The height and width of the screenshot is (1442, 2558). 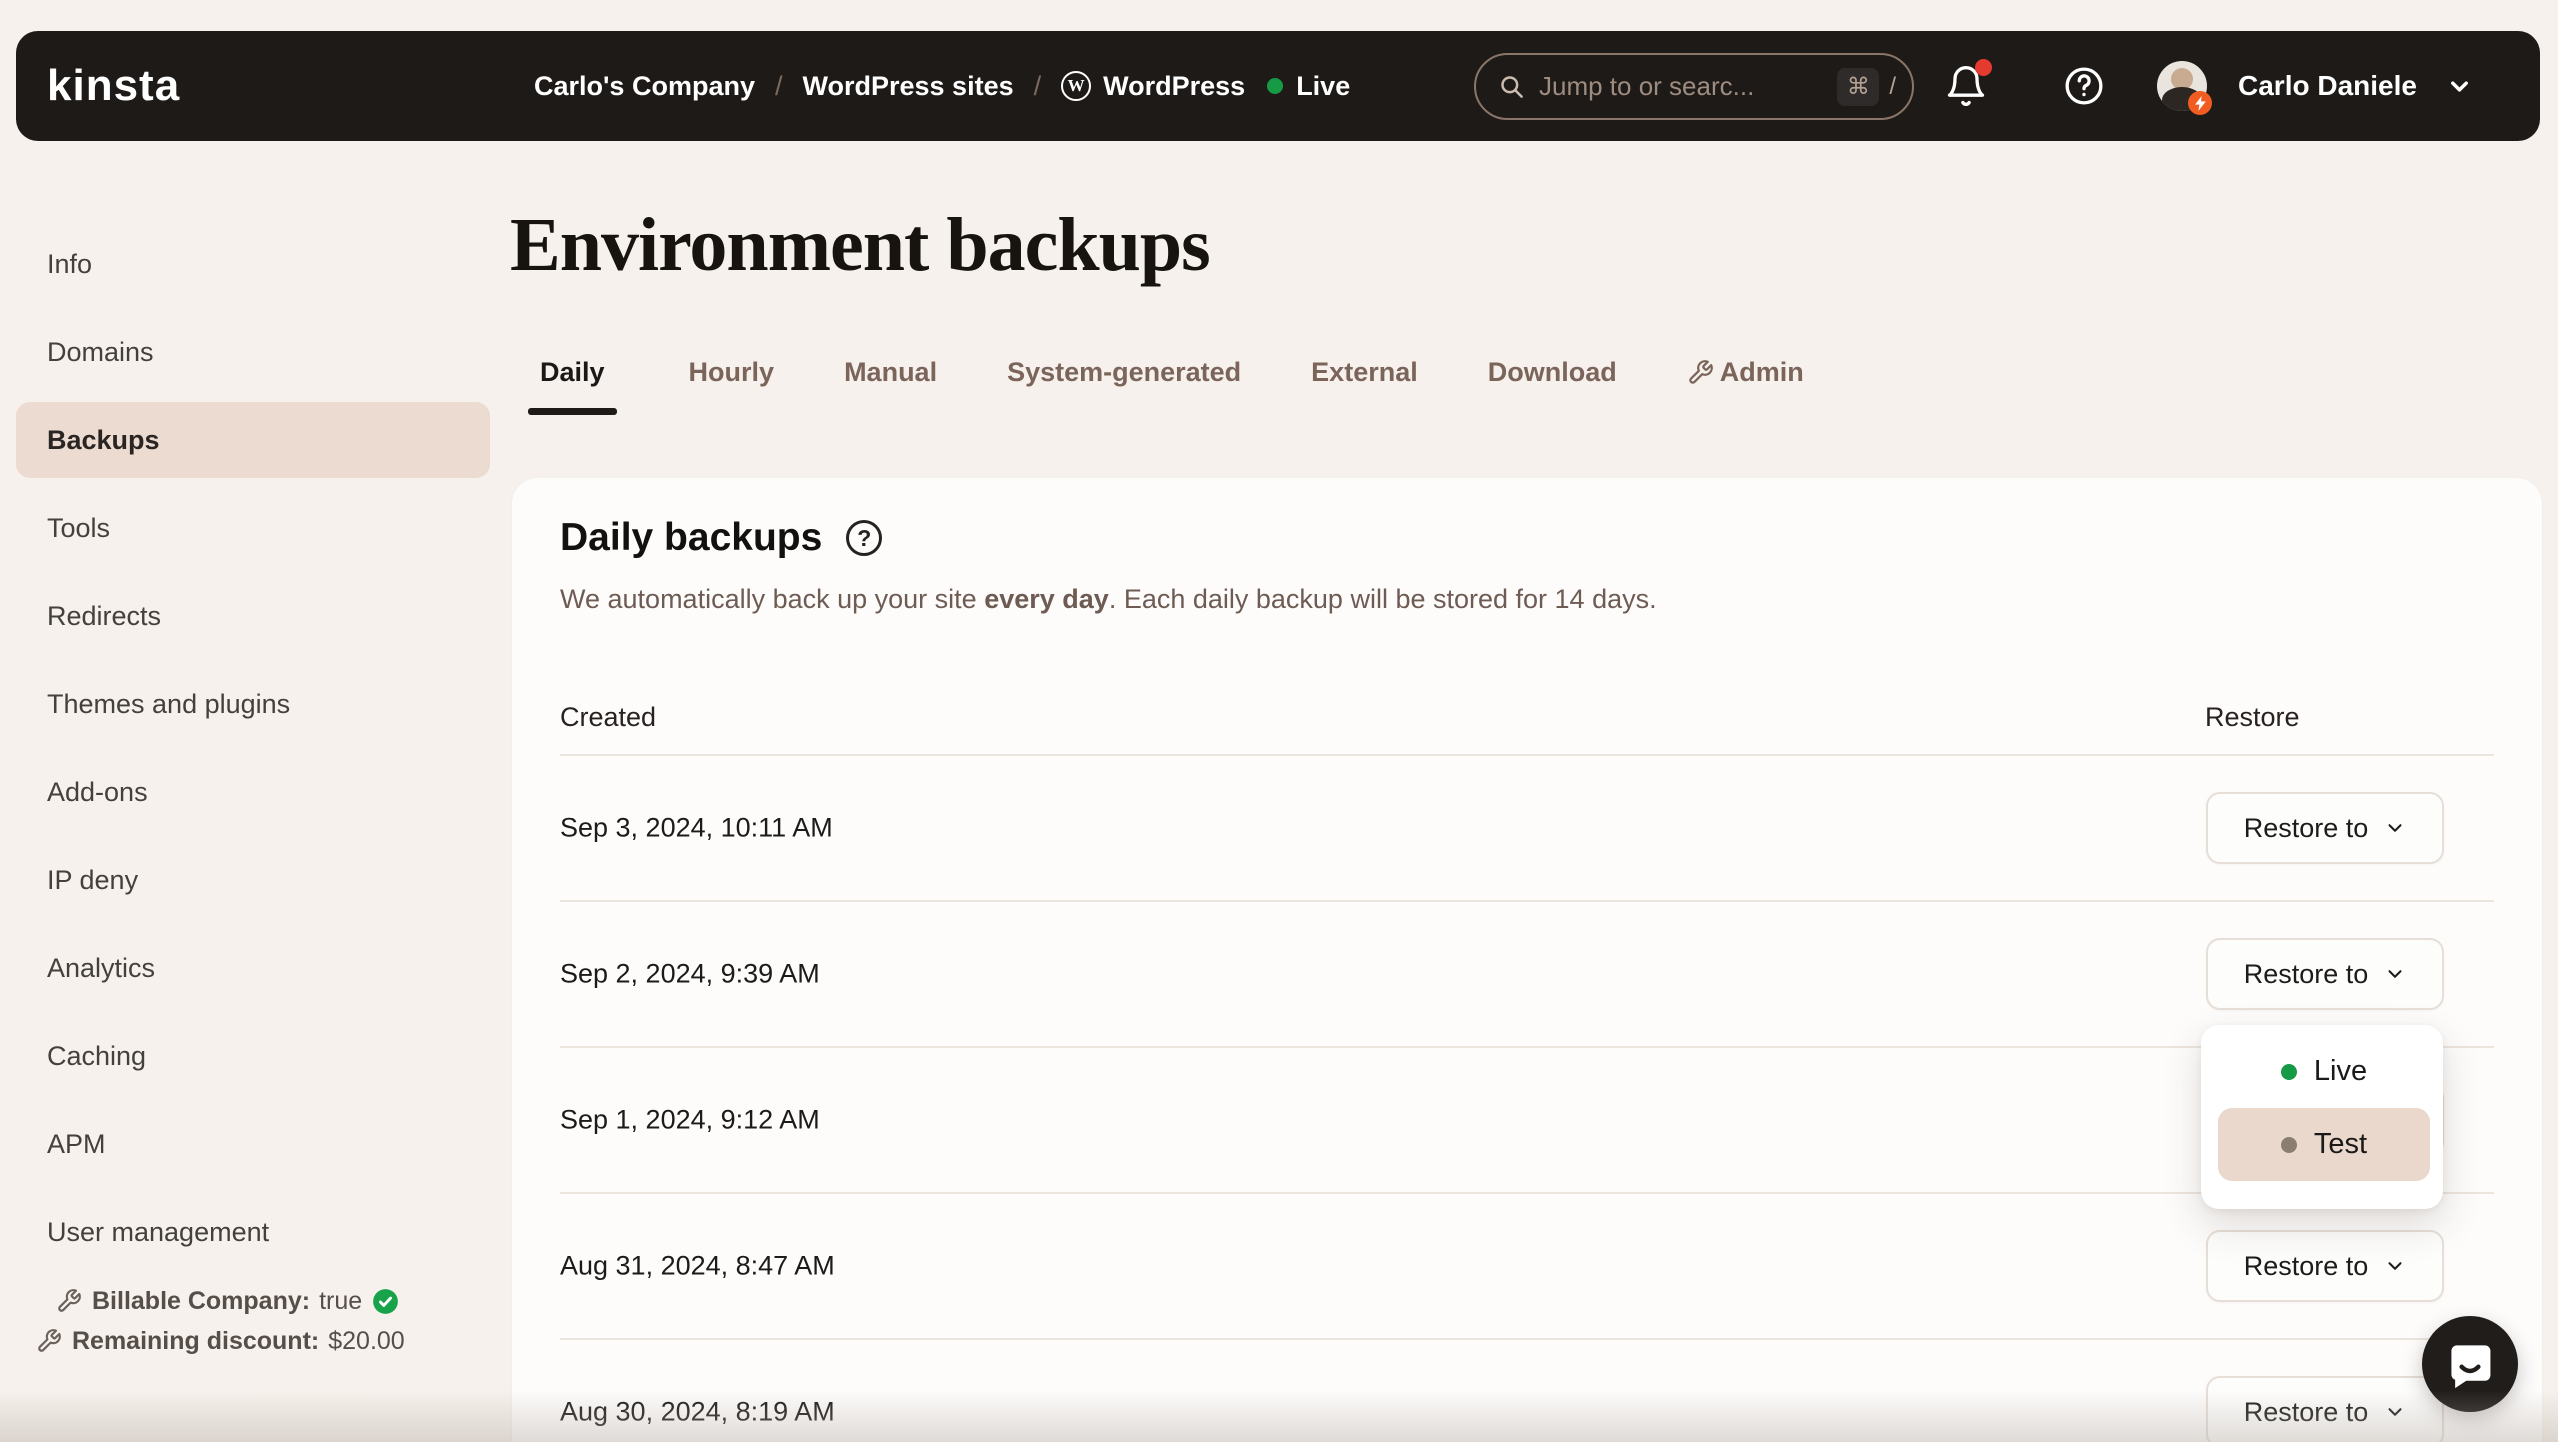 I want to click on breadcrumb-wordpress-sites: WordPress sites, so click(x=908, y=86).